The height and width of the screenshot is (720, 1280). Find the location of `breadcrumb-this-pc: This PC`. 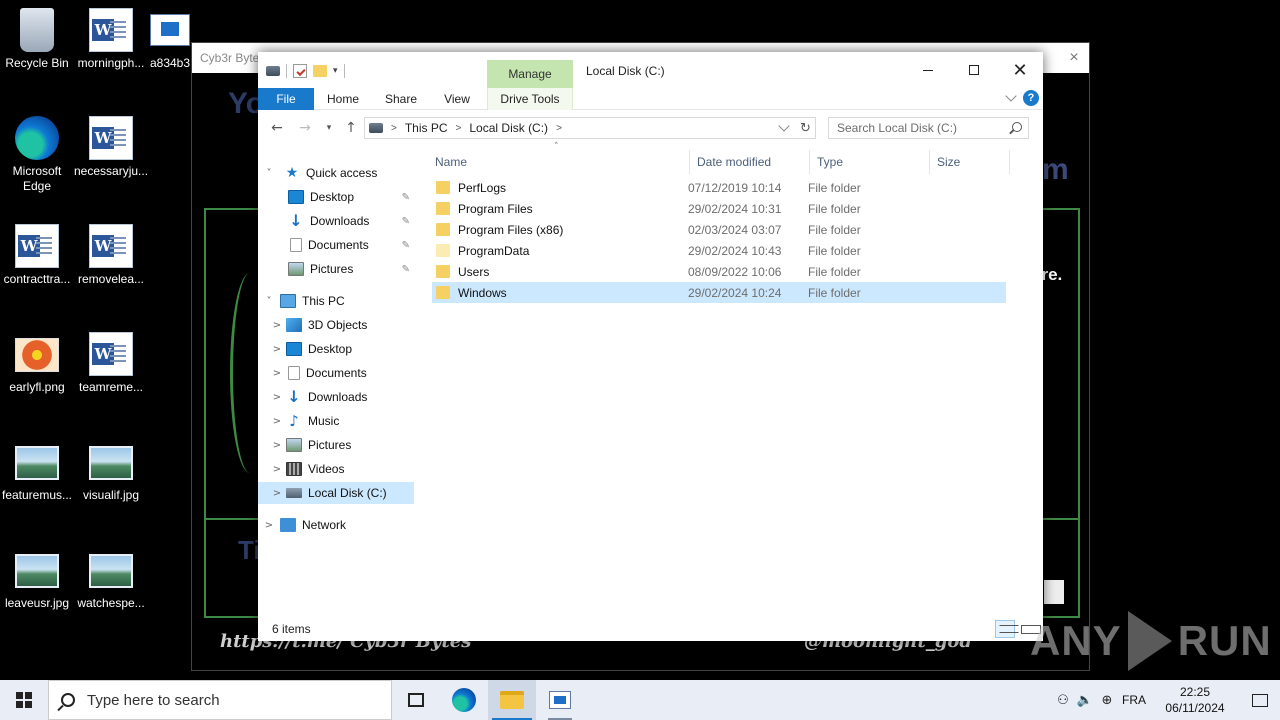

breadcrumb-this-pc: This PC is located at coordinates (426, 128).